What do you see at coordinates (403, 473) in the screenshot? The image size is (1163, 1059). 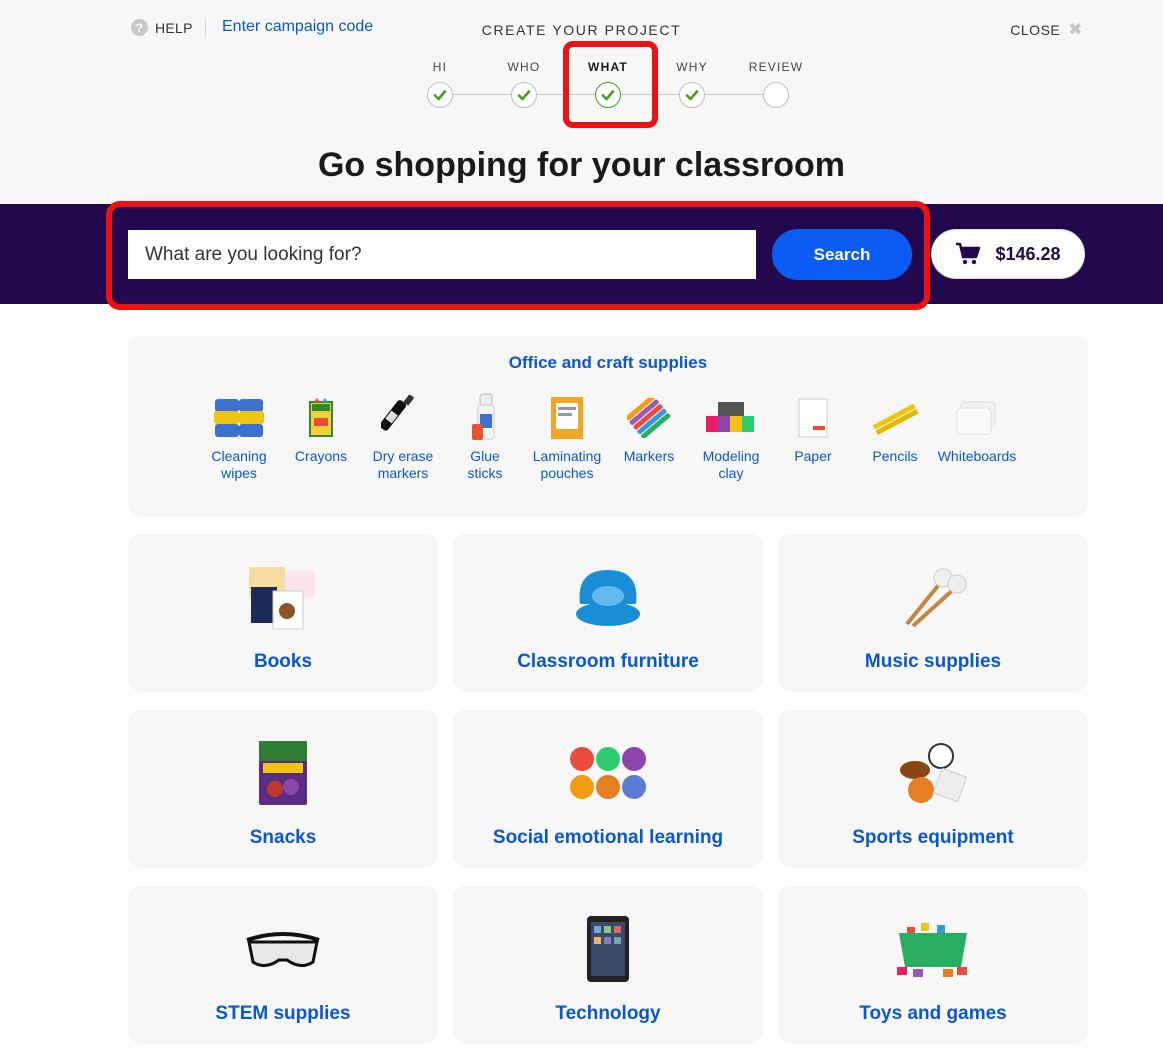 I see `supply-label: markers` at bounding box center [403, 473].